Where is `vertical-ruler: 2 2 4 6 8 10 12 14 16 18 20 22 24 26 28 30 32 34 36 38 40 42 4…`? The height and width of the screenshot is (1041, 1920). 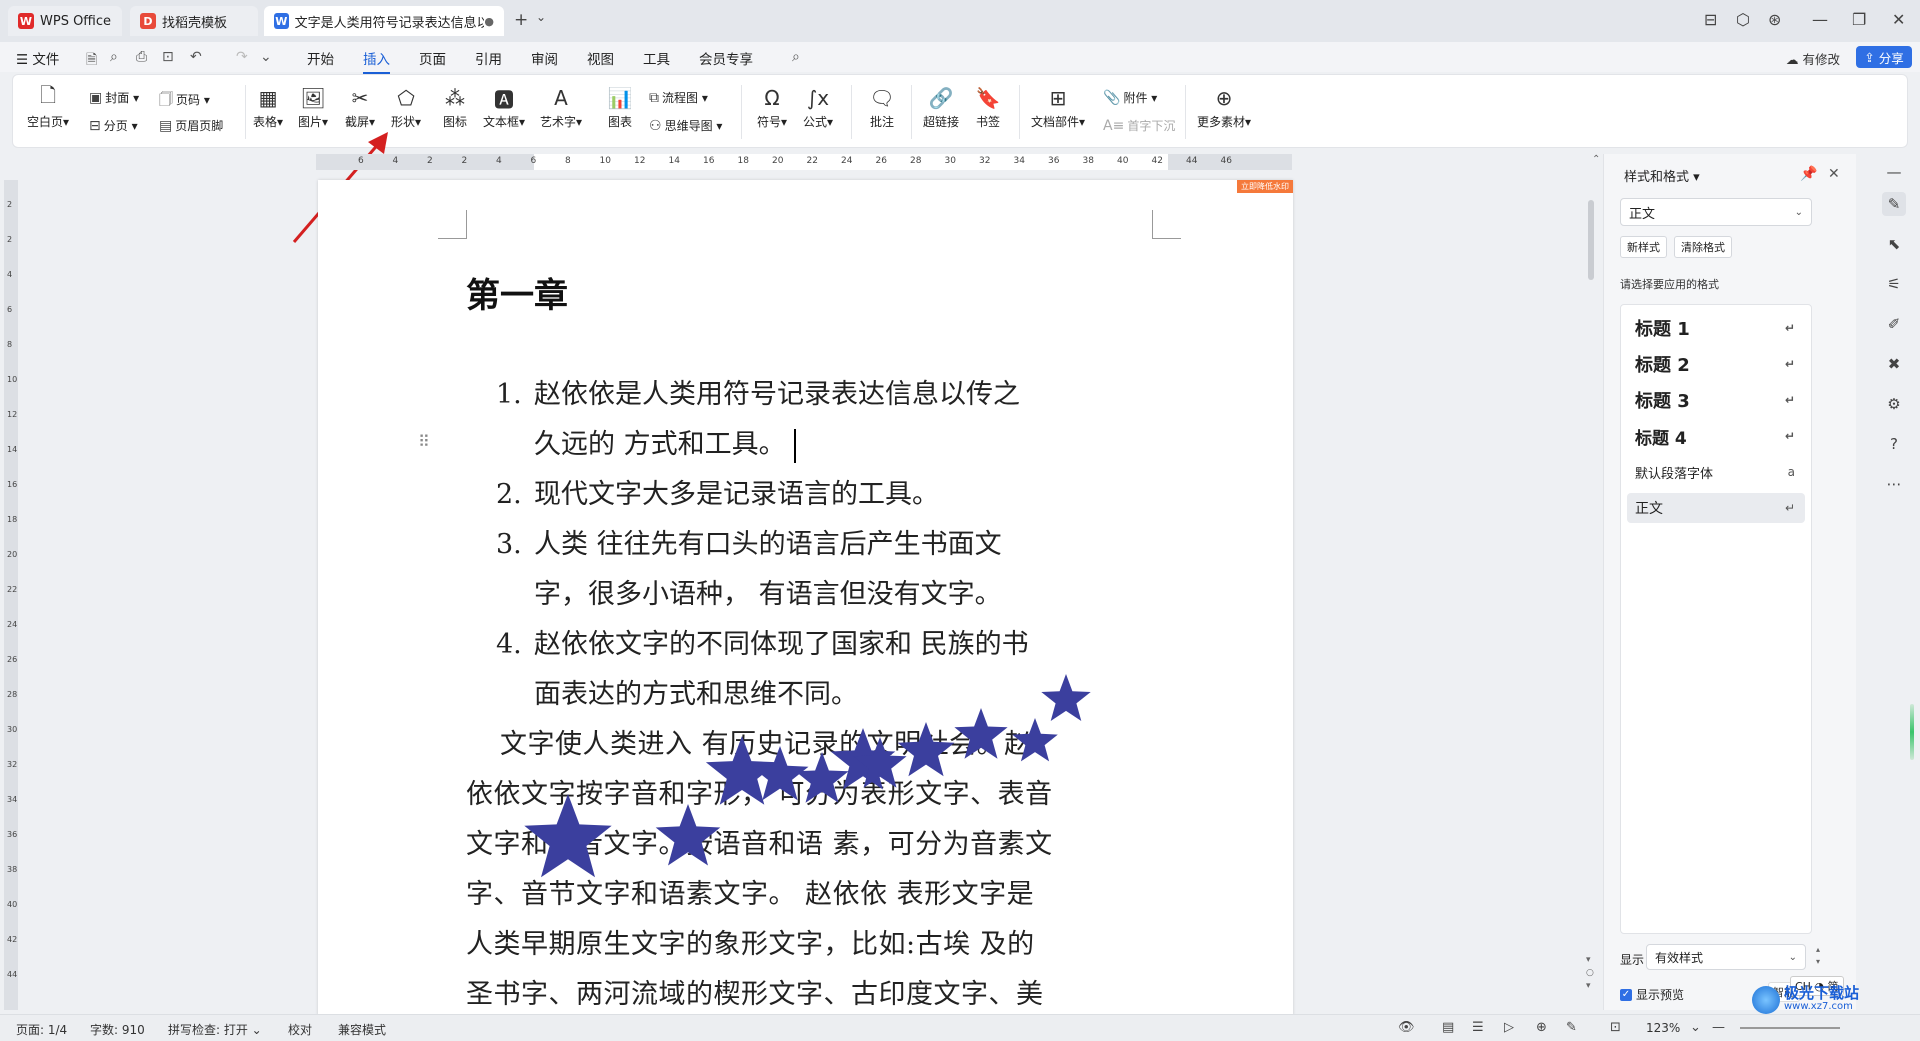 vertical-ruler: 2 2 4 6 8 10 12 14 16 18 20 22 24 26 28 30 32 34 36 38 40 42 4… is located at coordinates (11, 595).